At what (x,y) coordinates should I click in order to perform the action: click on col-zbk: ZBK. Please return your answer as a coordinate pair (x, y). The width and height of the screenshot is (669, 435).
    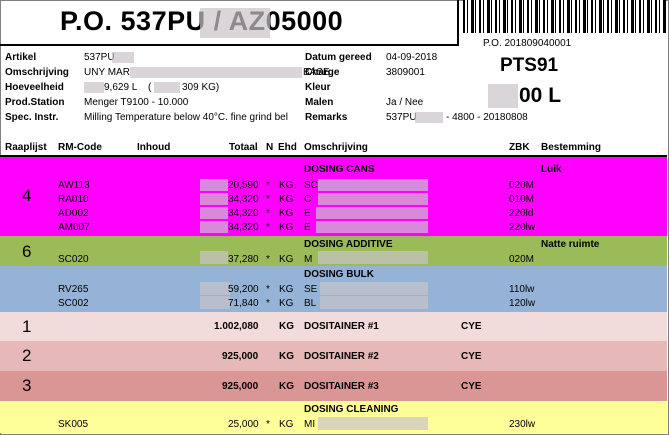
    Looking at the image, I should click on (519, 147).